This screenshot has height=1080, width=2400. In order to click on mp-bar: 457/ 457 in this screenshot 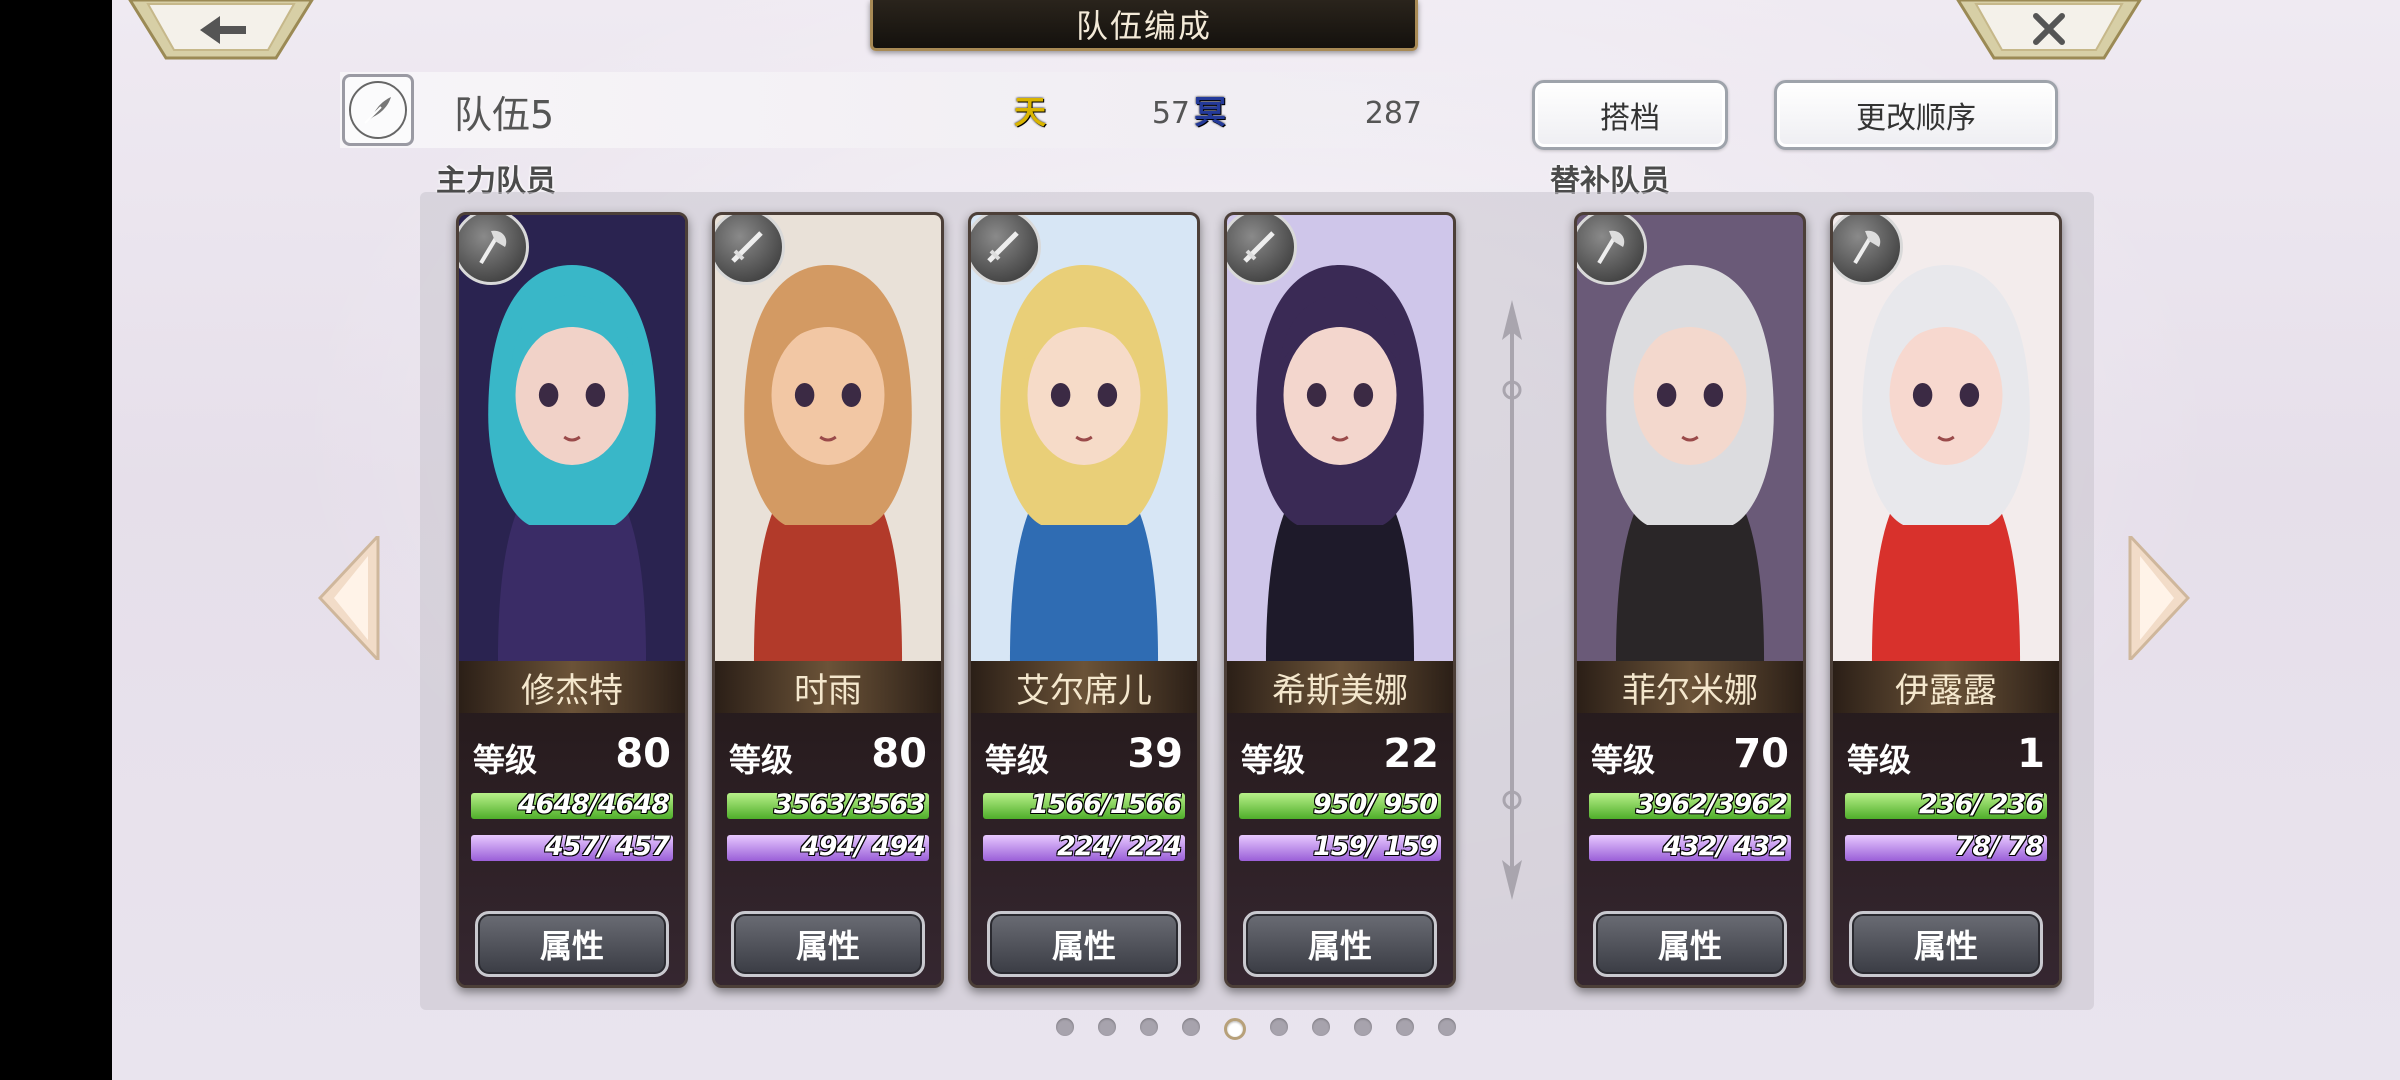, I will do `click(572, 848)`.